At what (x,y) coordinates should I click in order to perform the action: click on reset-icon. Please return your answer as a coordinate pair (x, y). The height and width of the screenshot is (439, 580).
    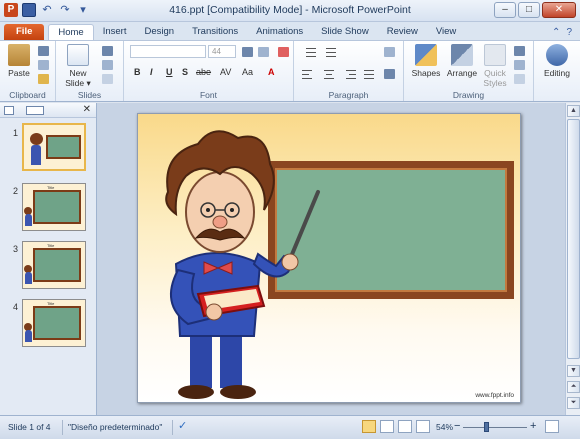
    Looking at the image, I should click on (107, 65).